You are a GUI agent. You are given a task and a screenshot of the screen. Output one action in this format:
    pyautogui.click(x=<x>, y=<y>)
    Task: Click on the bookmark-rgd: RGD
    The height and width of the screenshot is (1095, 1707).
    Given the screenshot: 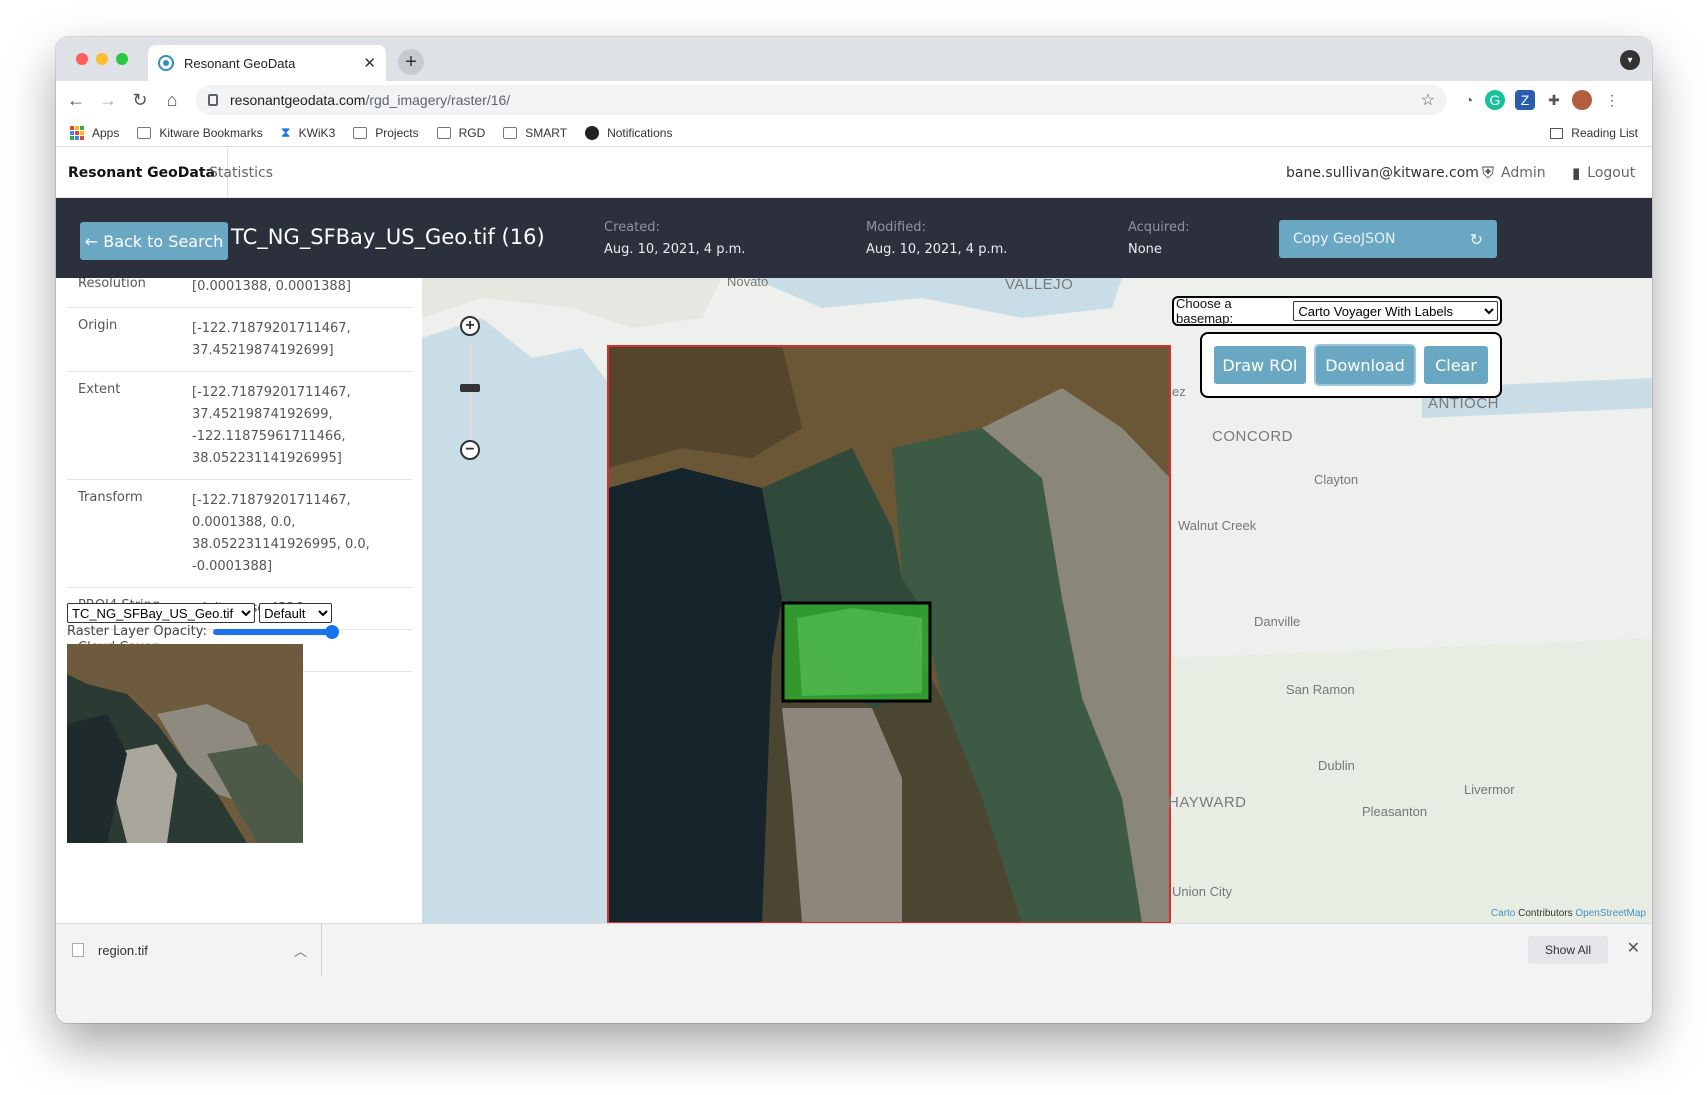 What is the action you would take?
    pyautogui.click(x=461, y=132)
    